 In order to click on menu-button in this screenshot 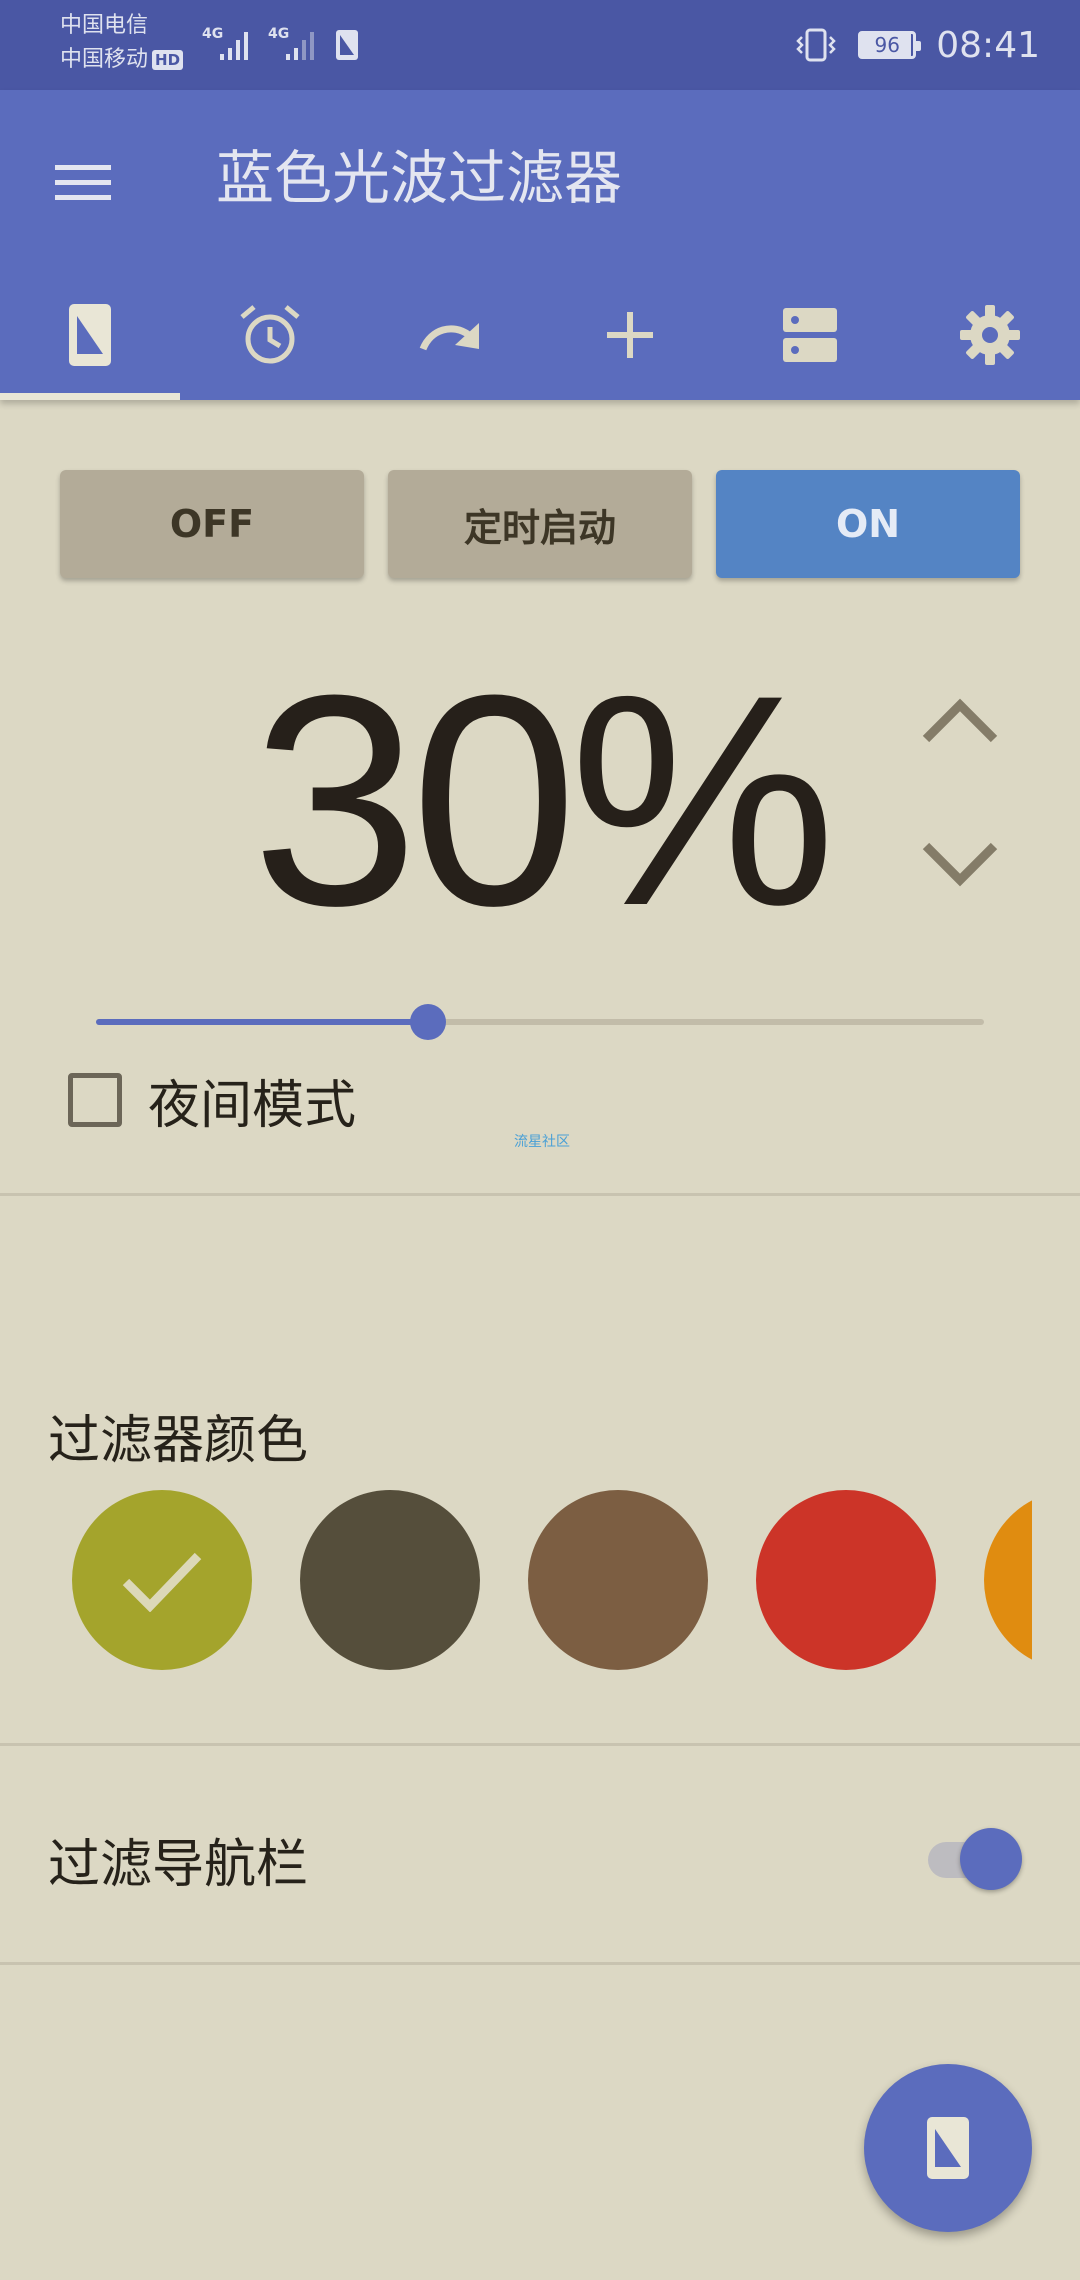, I will do `click(83, 183)`.